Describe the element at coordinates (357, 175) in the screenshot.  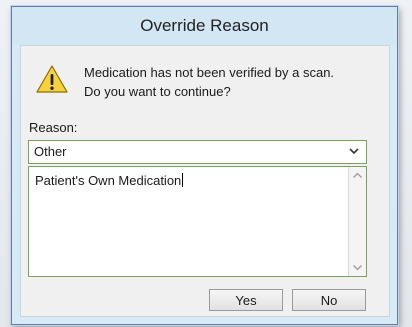
I see `scroll-up-arrow-icon` at that location.